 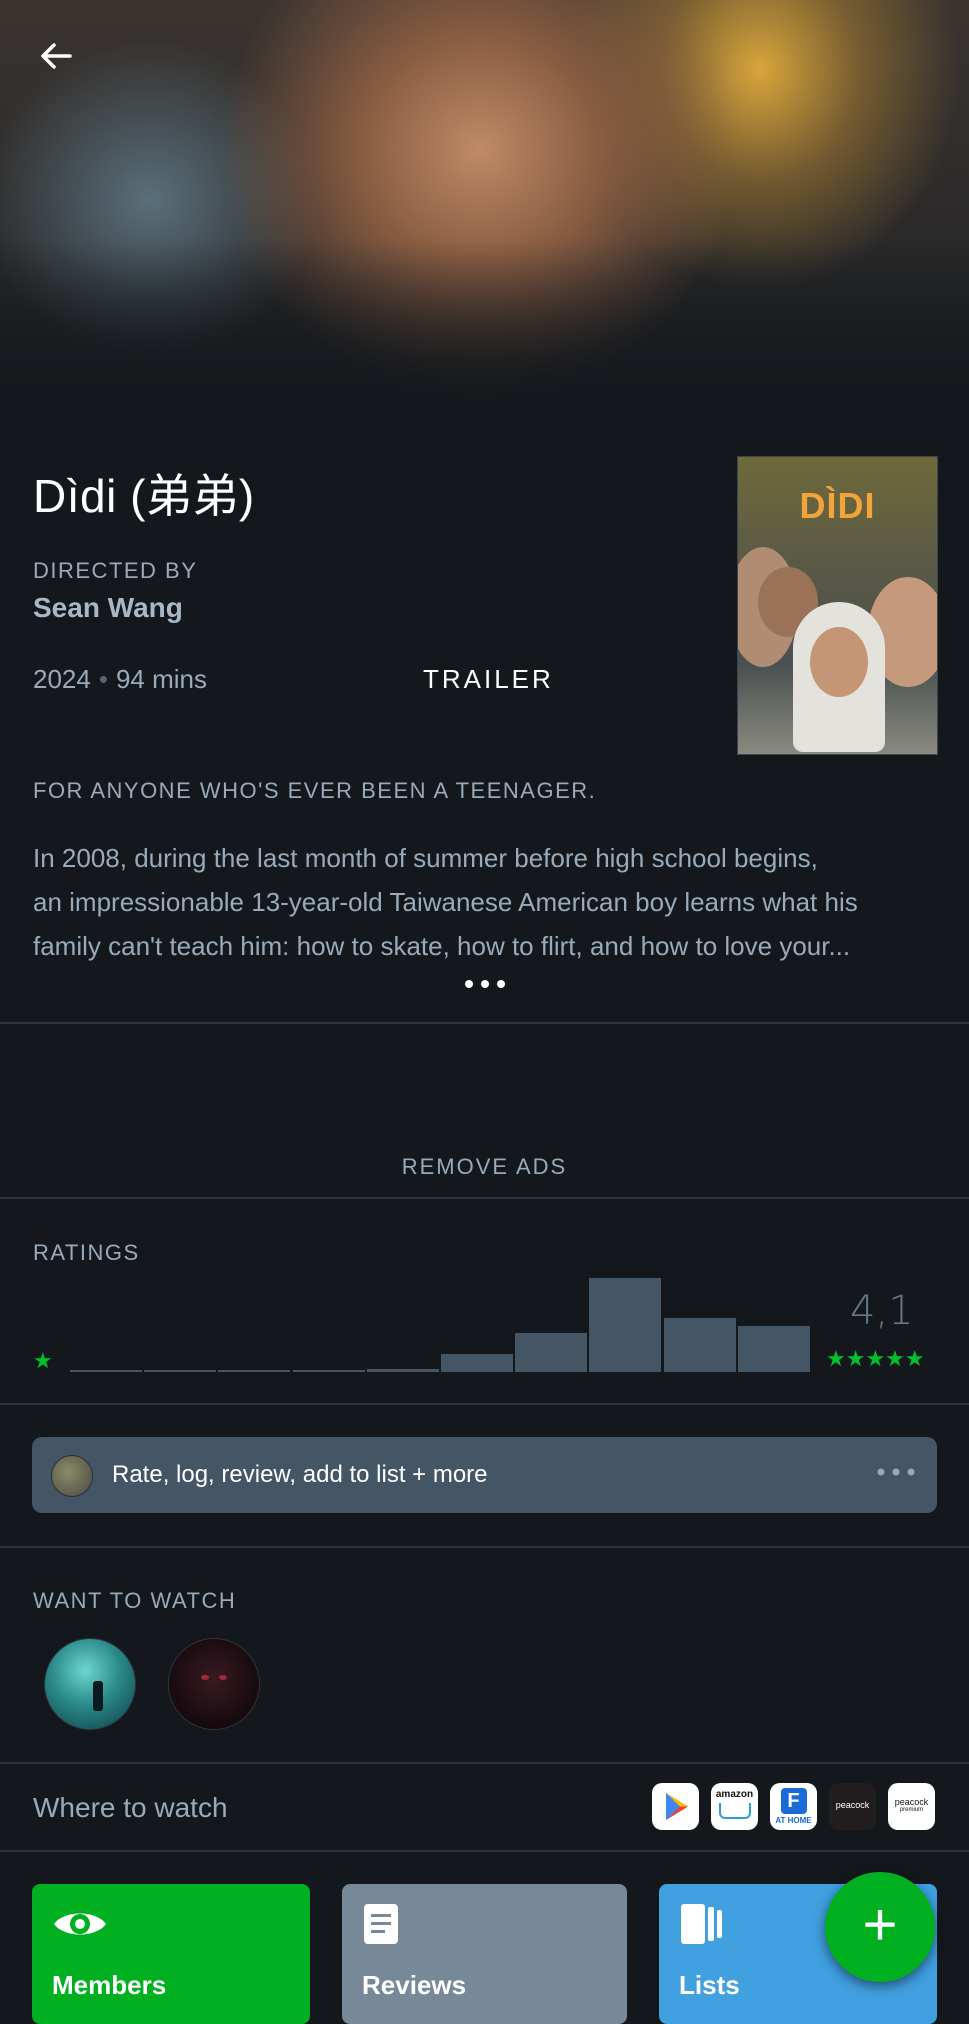 What do you see at coordinates (484, 1167) in the screenshot?
I see `remove-ads-link: REMOVE ADS` at bounding box center [484, 1167].